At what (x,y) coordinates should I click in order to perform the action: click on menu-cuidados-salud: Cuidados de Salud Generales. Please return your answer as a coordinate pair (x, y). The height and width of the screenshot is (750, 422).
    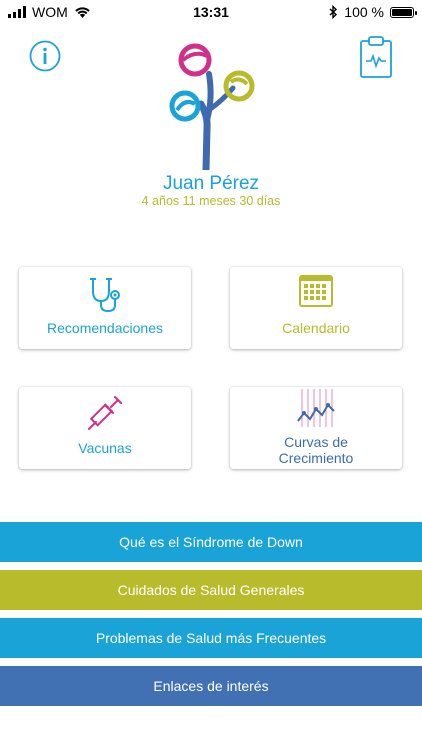
    Looking at the image, I should click on (211, 590).